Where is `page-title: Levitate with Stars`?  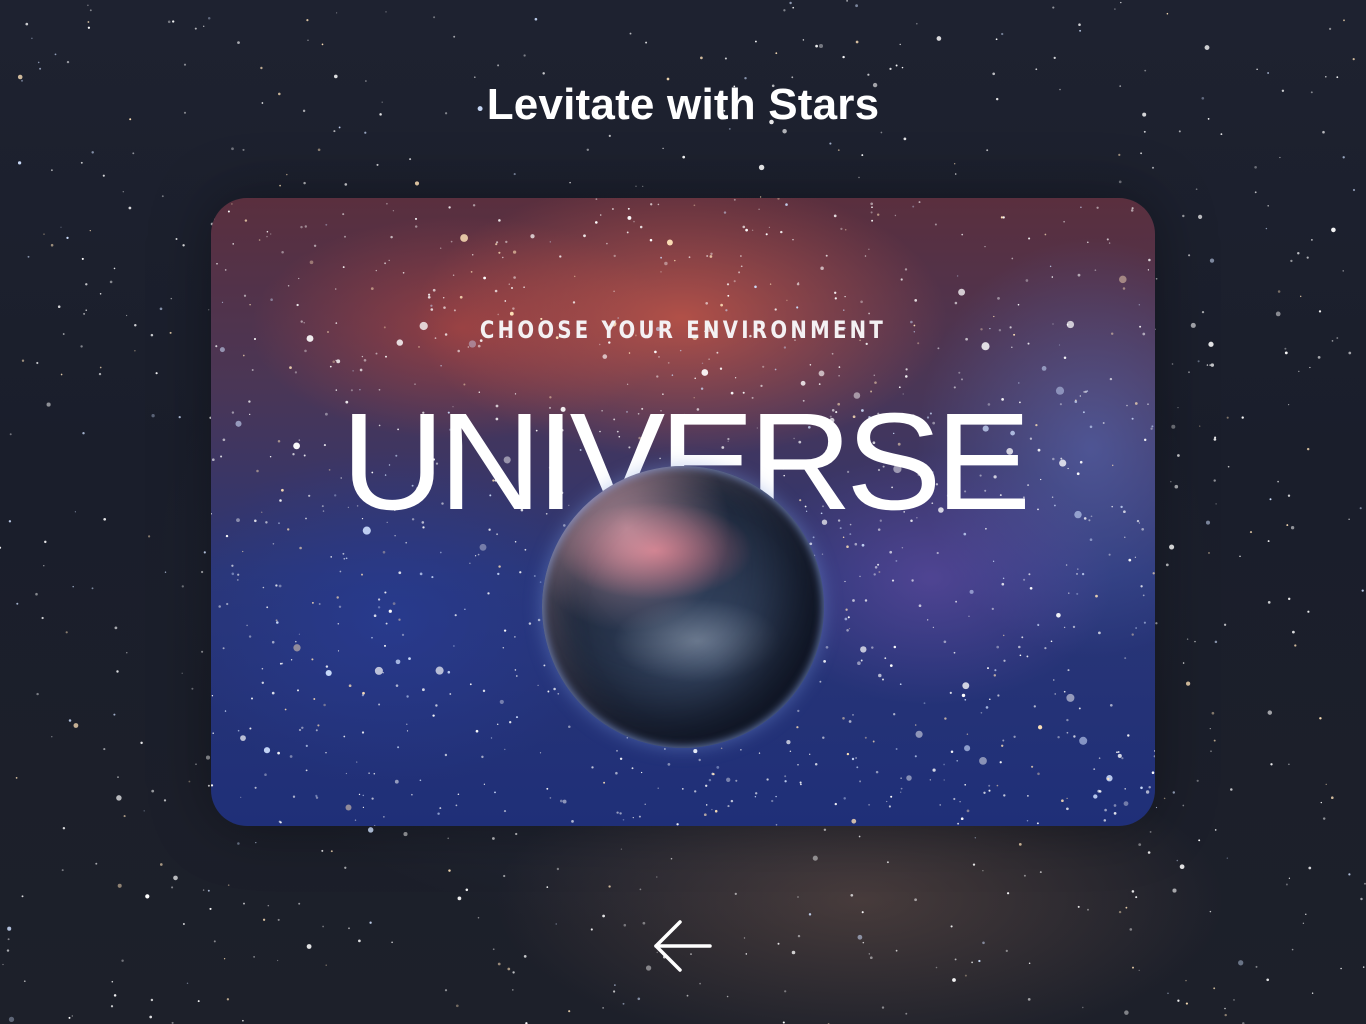
page-title: Levitate with Stars is located at coordinates (683, 104).